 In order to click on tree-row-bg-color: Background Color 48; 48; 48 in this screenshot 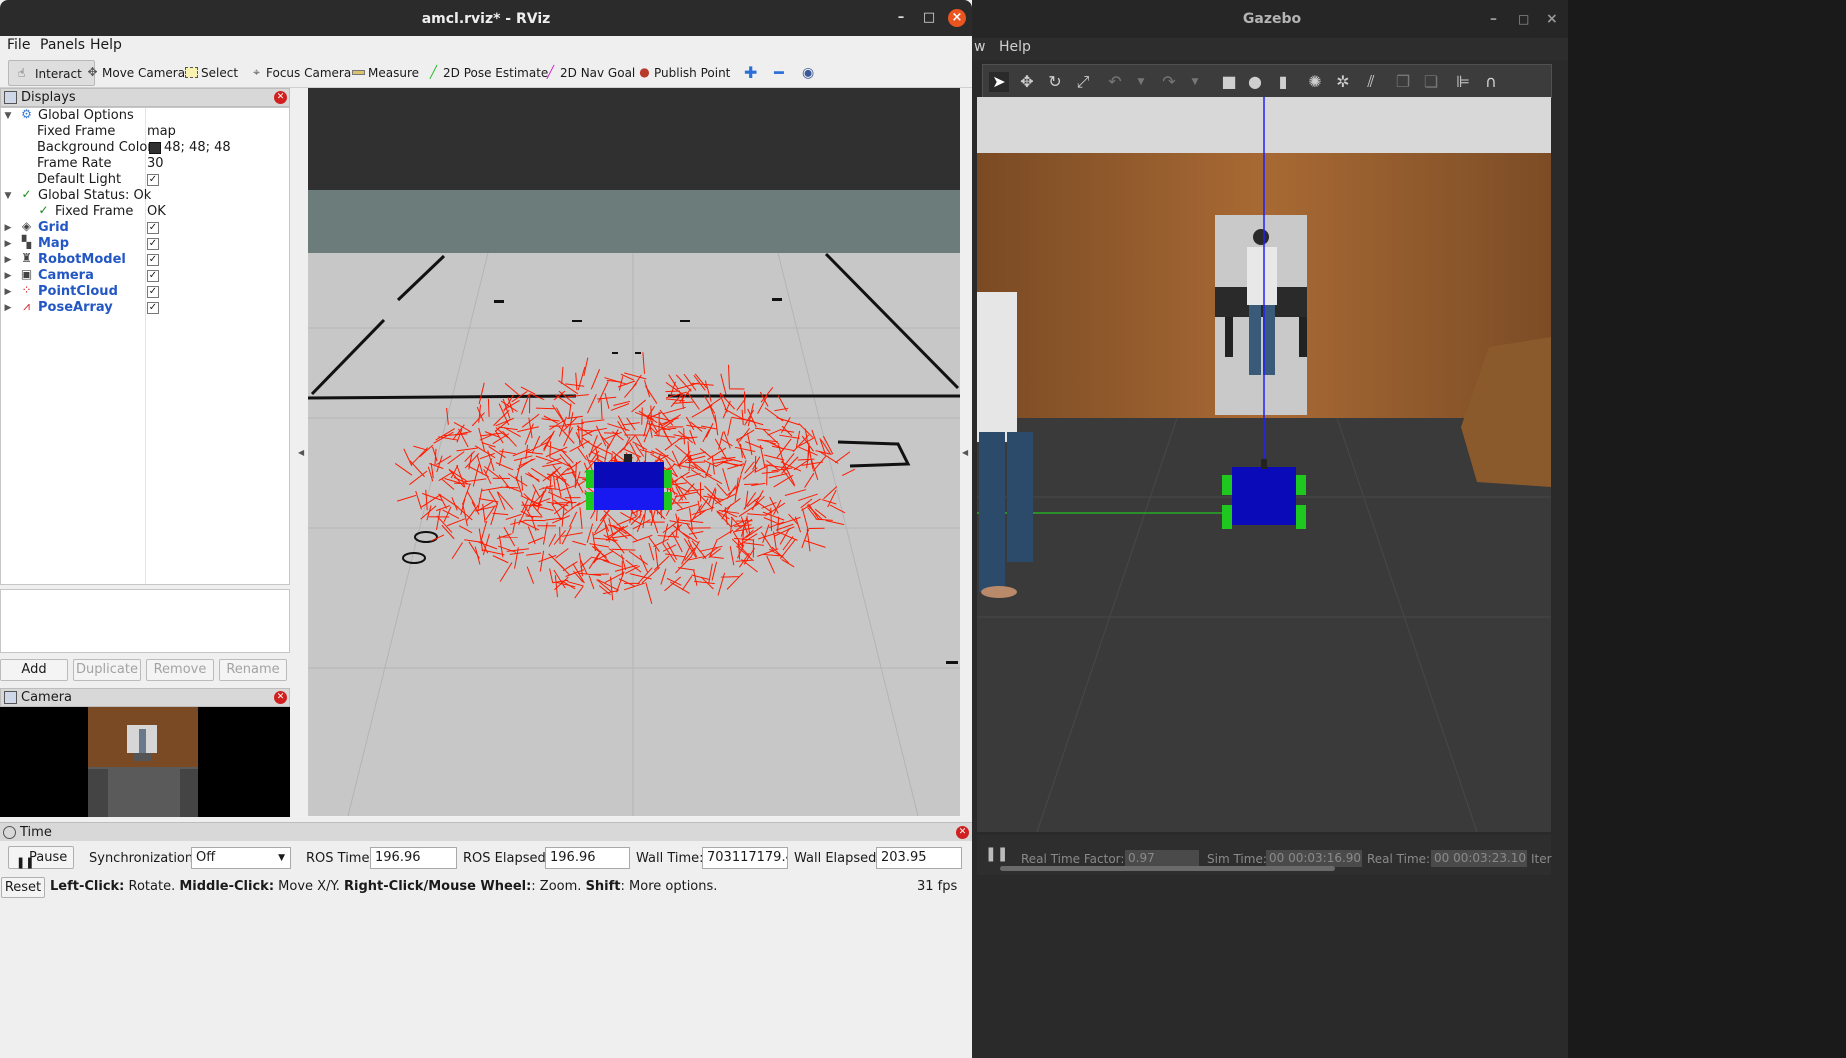, I will do `click(145, 148)`.